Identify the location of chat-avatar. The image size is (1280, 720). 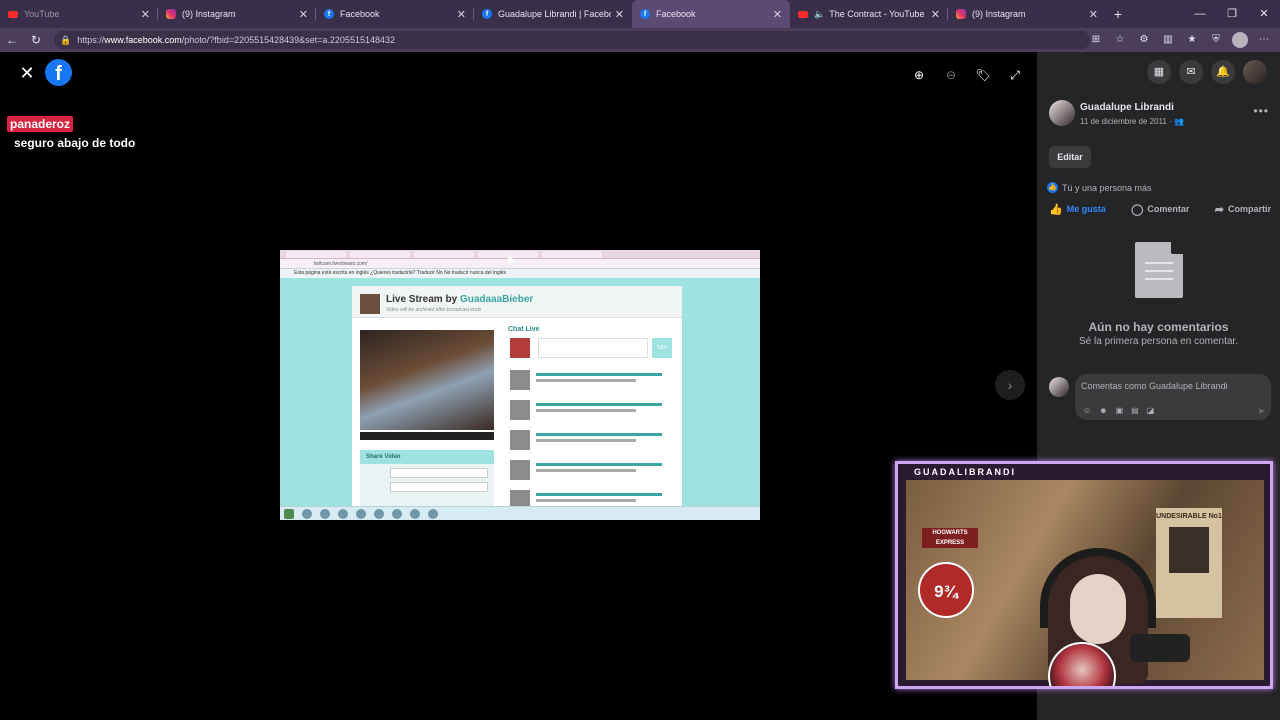
(520, 348).